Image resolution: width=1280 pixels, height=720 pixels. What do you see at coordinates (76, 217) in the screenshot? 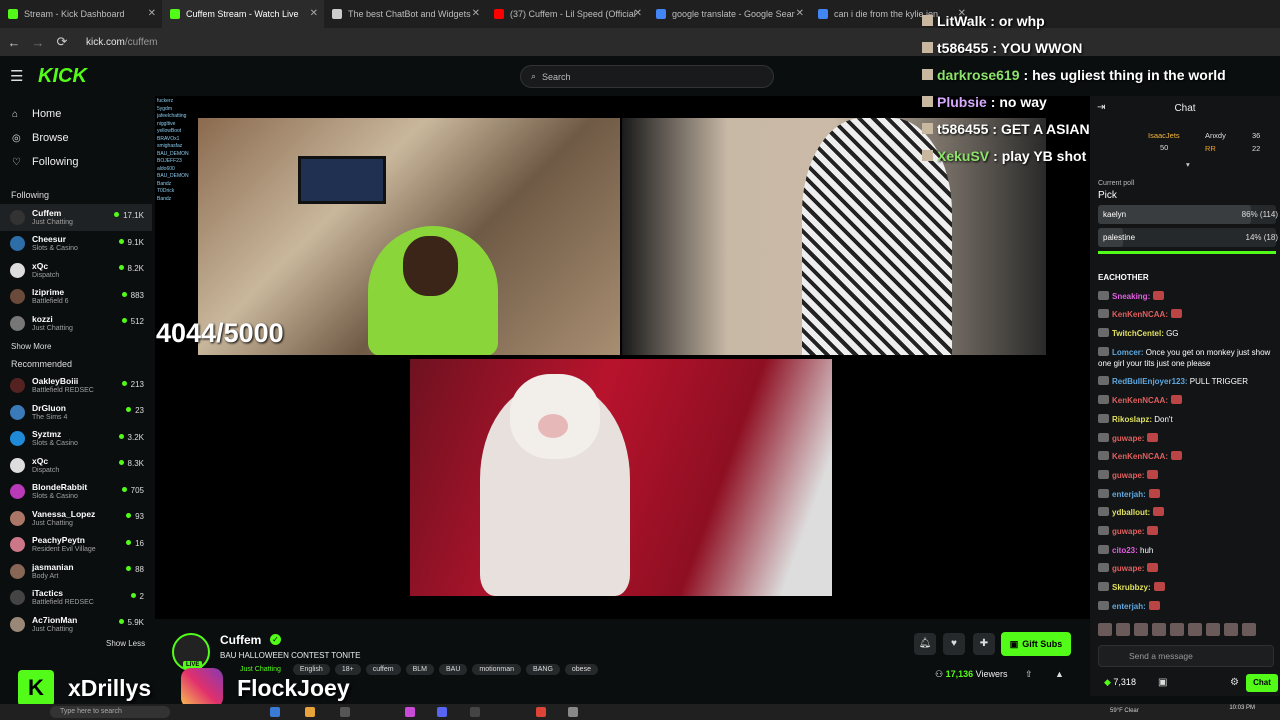
I see `channel-item: Cuffem Just Chatting 17.1K` at bounding box center [76, 217].